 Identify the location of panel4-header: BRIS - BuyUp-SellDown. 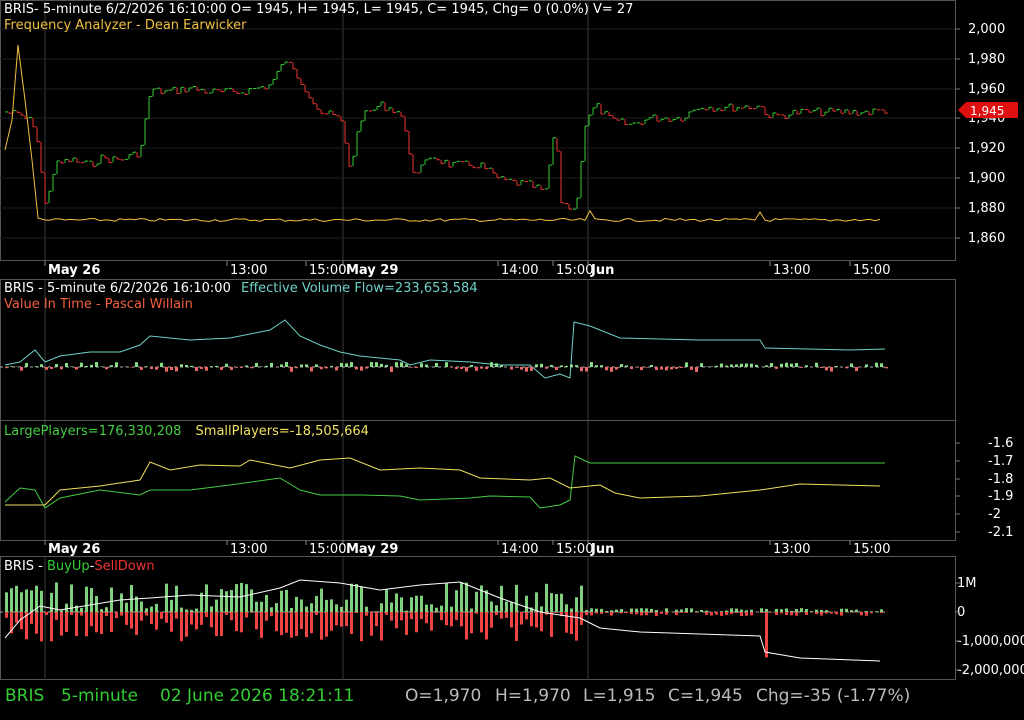
(79, 567).